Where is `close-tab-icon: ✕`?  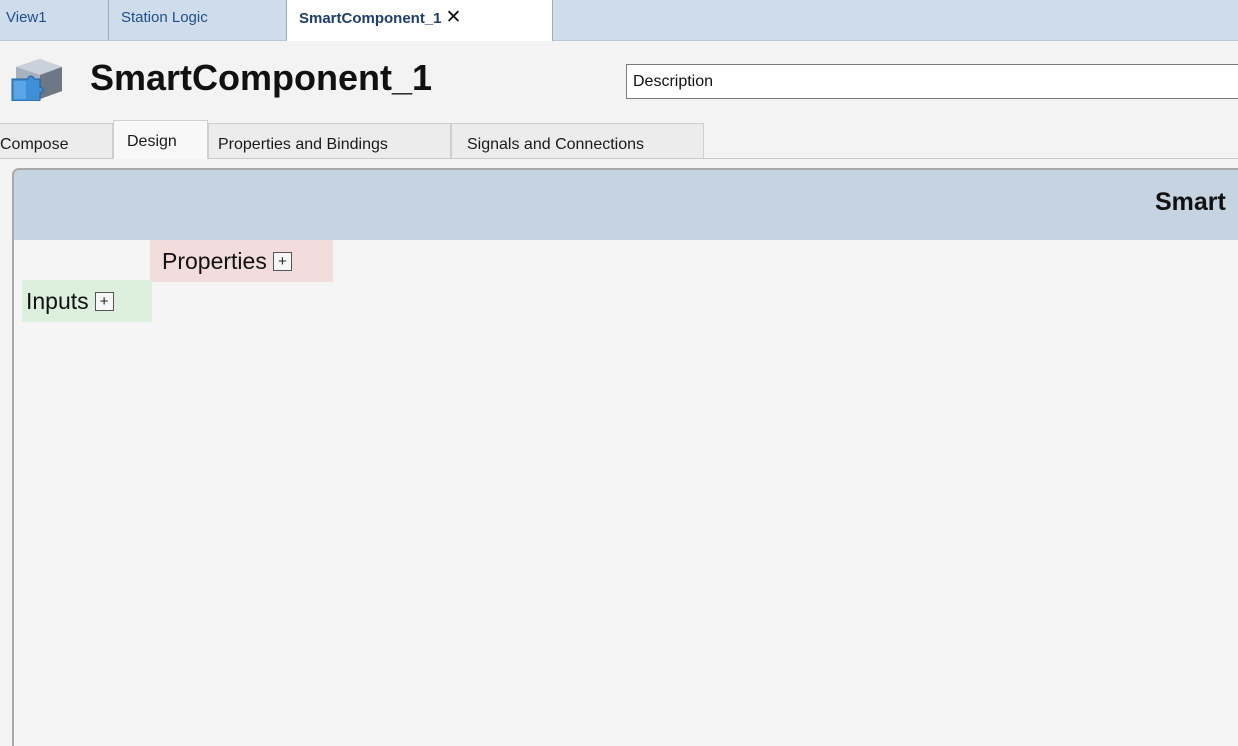 close-tab-icon: ✕ is located at coordinates (454, 18).